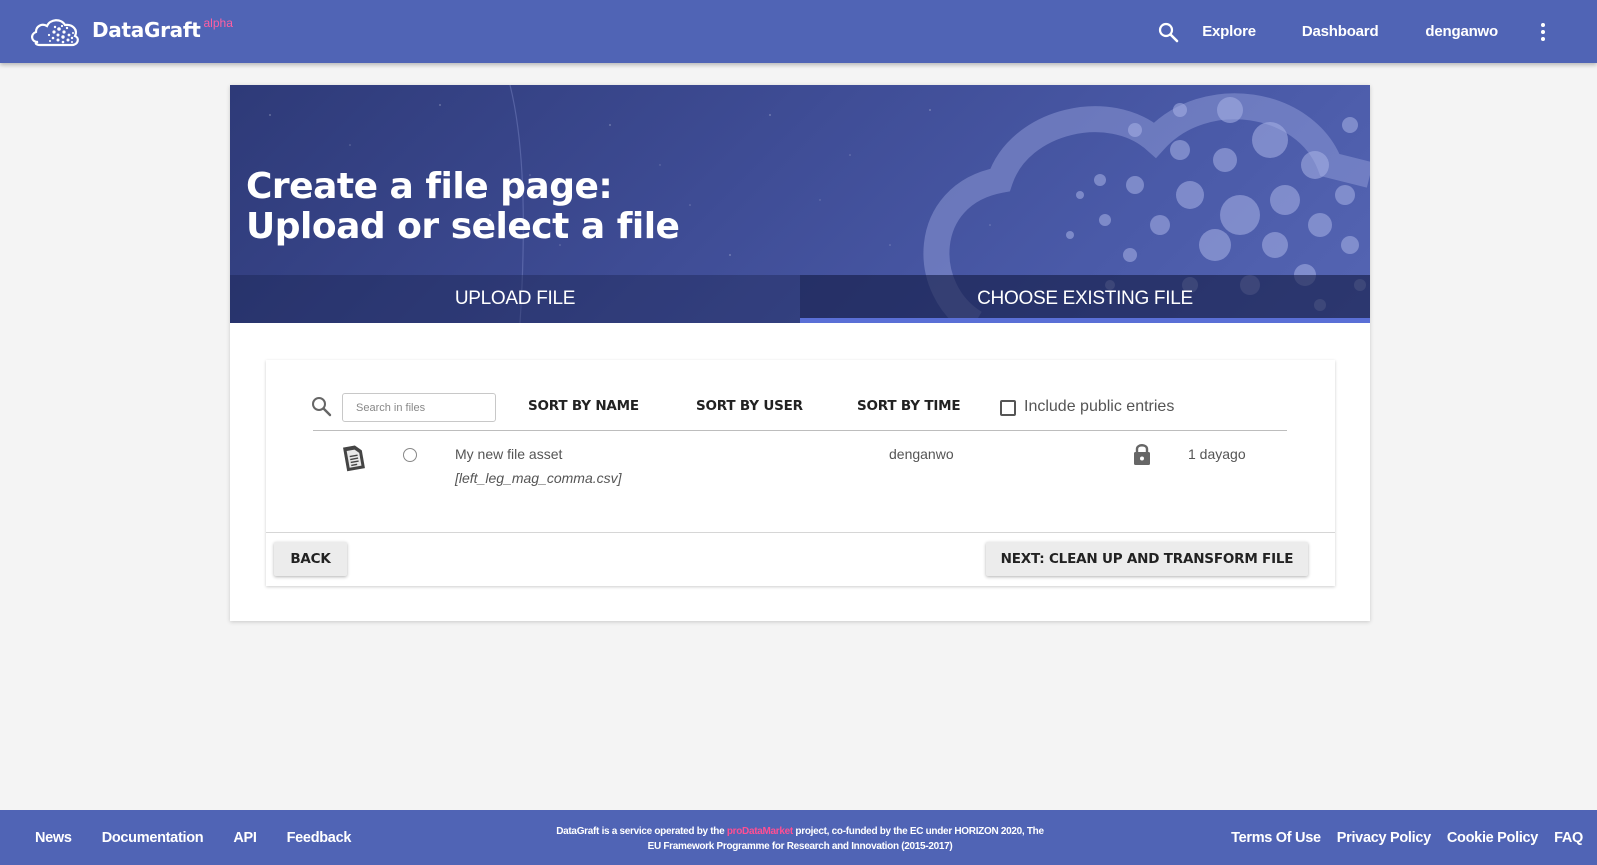  I want to click on back-button: BACK, so click(310, 559).